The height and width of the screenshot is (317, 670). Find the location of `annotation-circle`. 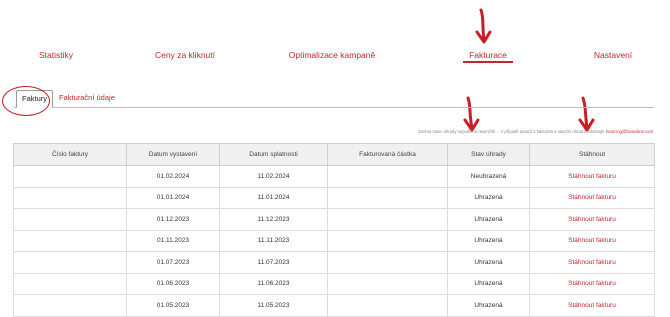

annotation-circle is located at coordinates (26, 101).